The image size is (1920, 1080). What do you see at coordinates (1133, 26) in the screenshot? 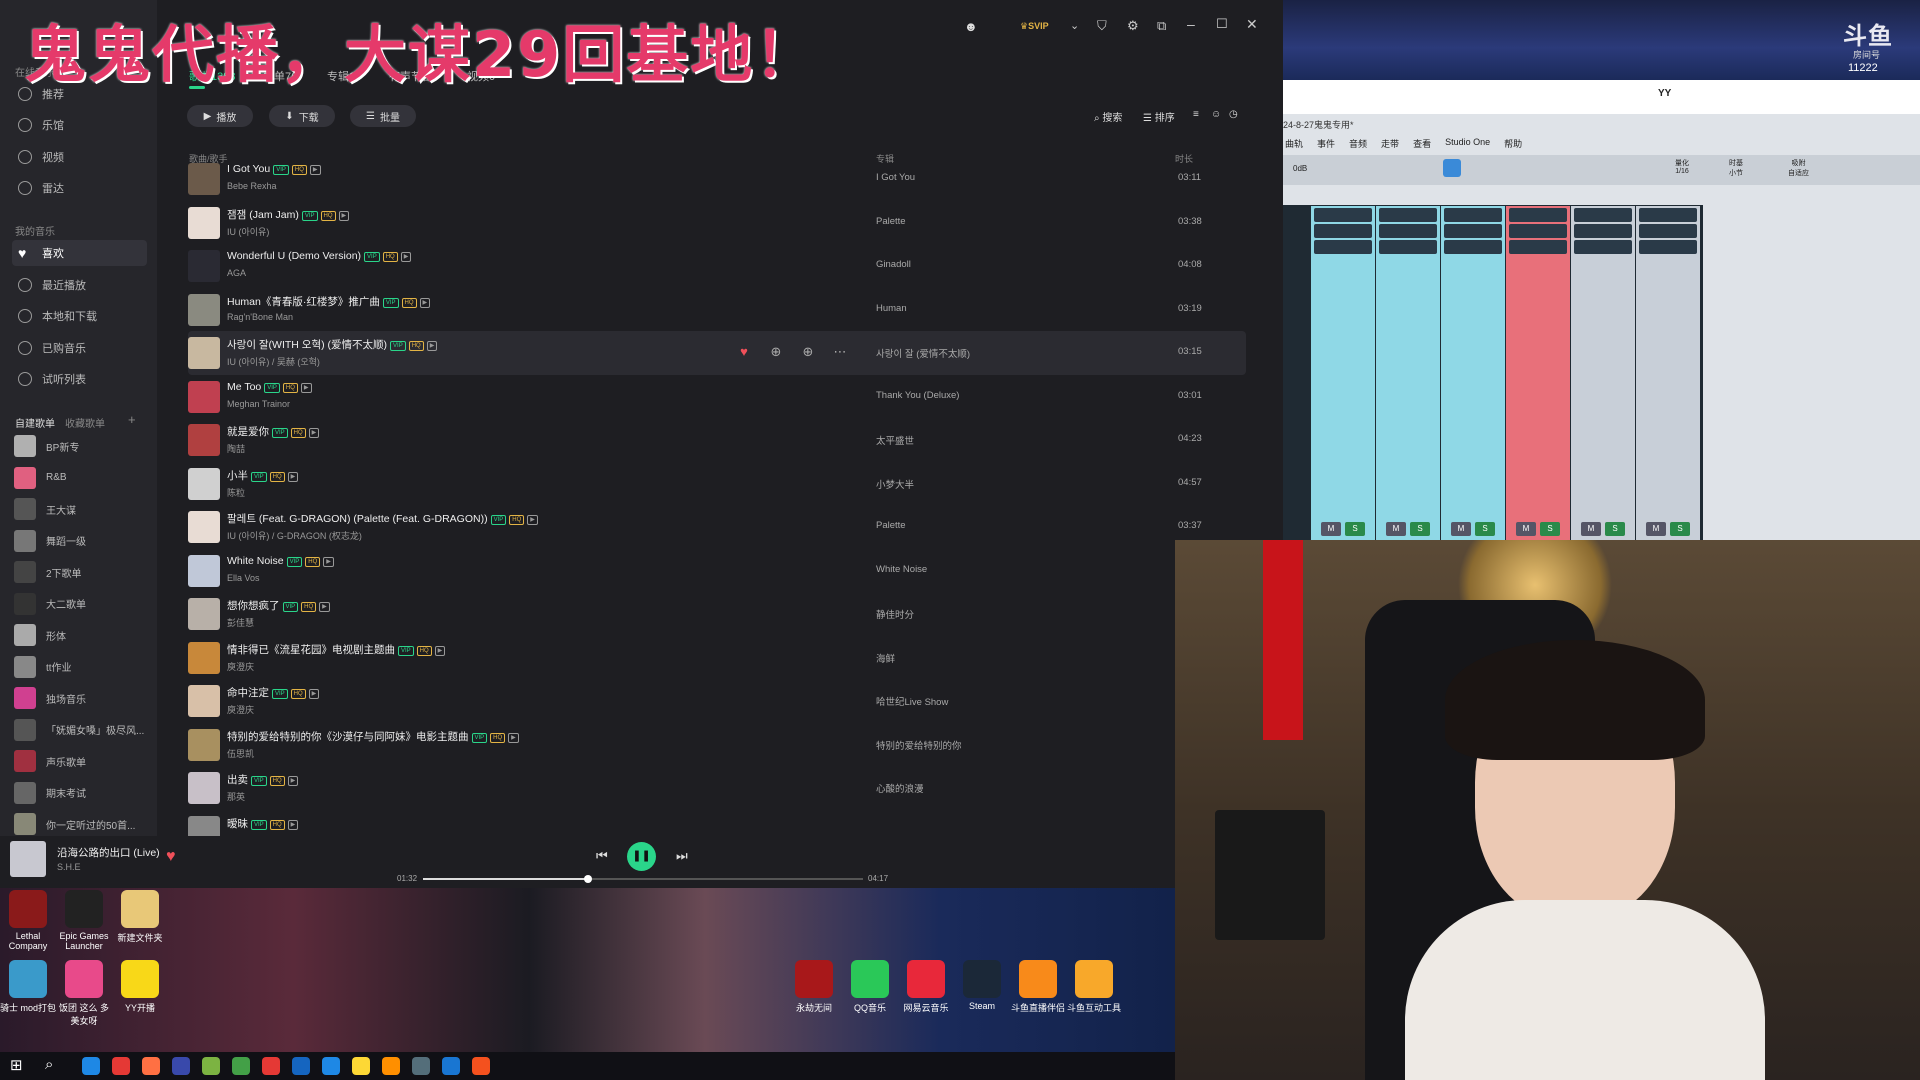
I see `gear-icon: ⚙` at bounding box center [1133, 26].